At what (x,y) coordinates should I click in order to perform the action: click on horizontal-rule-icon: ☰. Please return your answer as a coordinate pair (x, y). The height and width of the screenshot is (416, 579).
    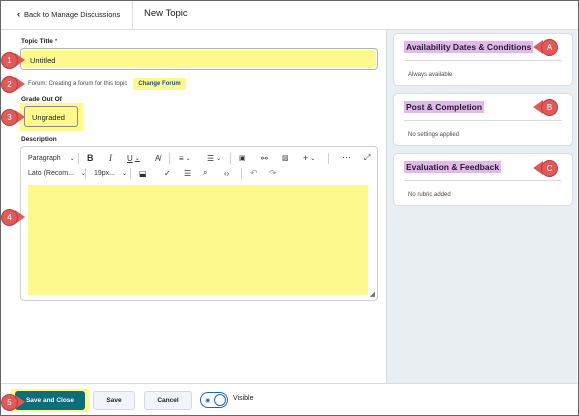
    Looking at the image, I should click on (187, 173).